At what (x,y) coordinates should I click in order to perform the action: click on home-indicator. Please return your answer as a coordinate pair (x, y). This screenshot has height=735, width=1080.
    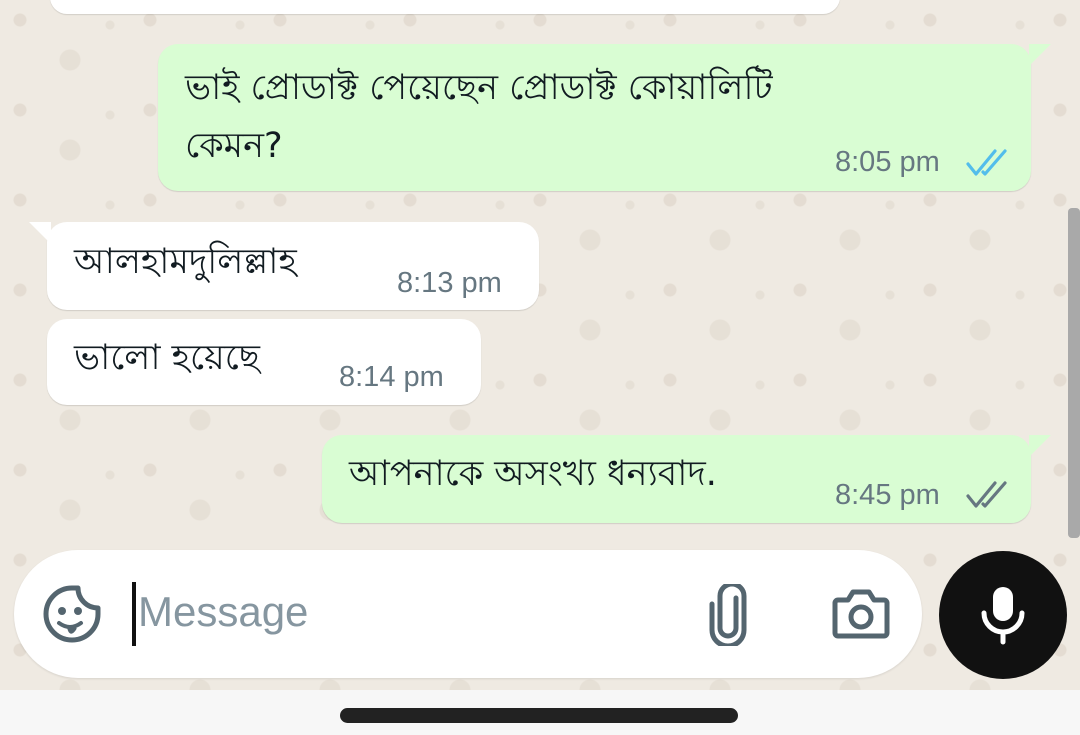
    Looking at the image, I should click on (539, 715).